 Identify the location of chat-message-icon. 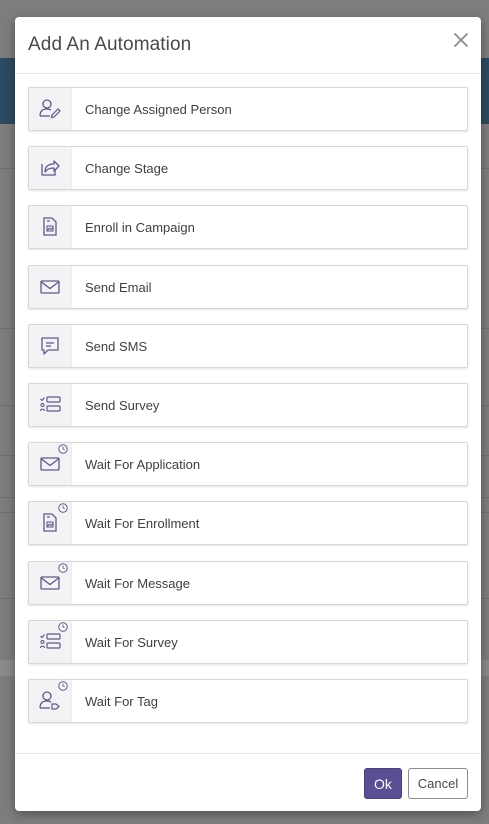
(50, 346).